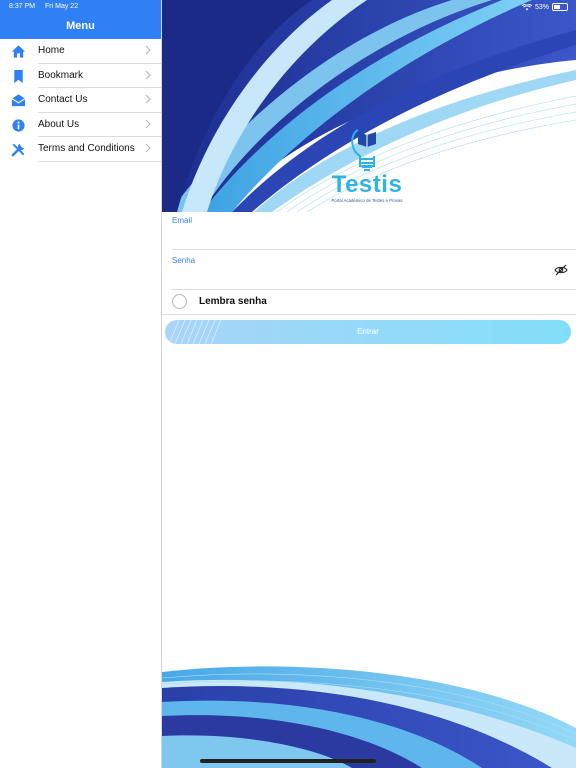 This screenshot has height=768, width=576. I want to click on remember-divider, so click(369, 314).